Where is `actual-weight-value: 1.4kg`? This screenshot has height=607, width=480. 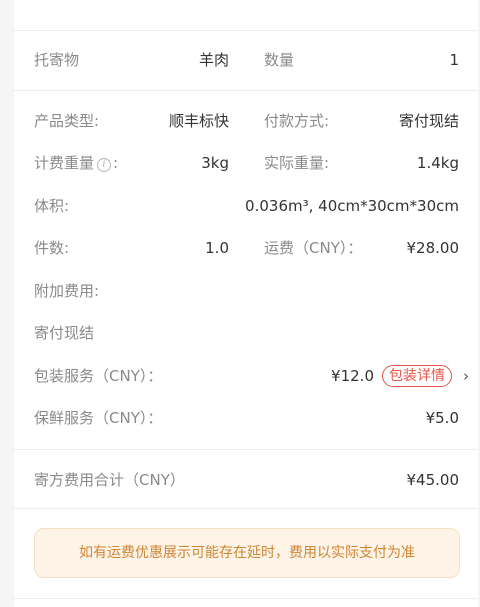
actual-weight-value: 1.4kg is located at coordinates (437, 163).